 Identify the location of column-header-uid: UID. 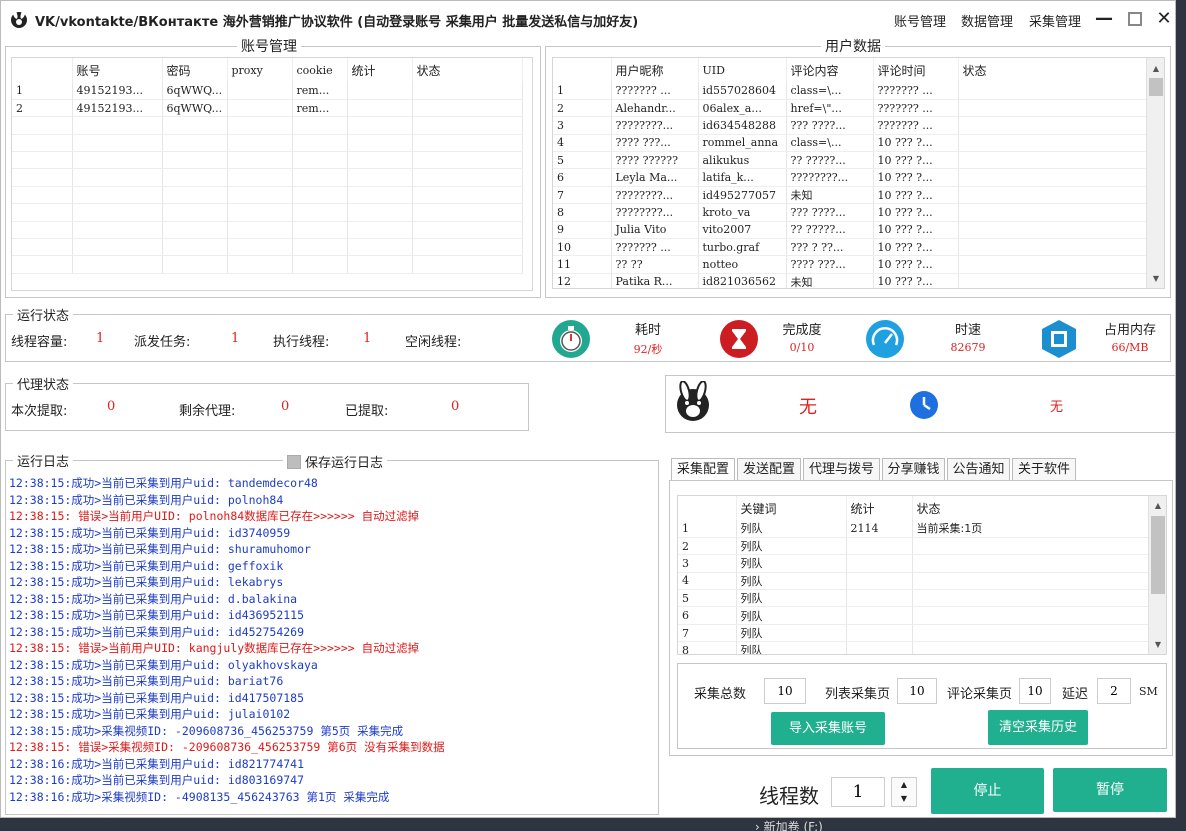
(742, 70).